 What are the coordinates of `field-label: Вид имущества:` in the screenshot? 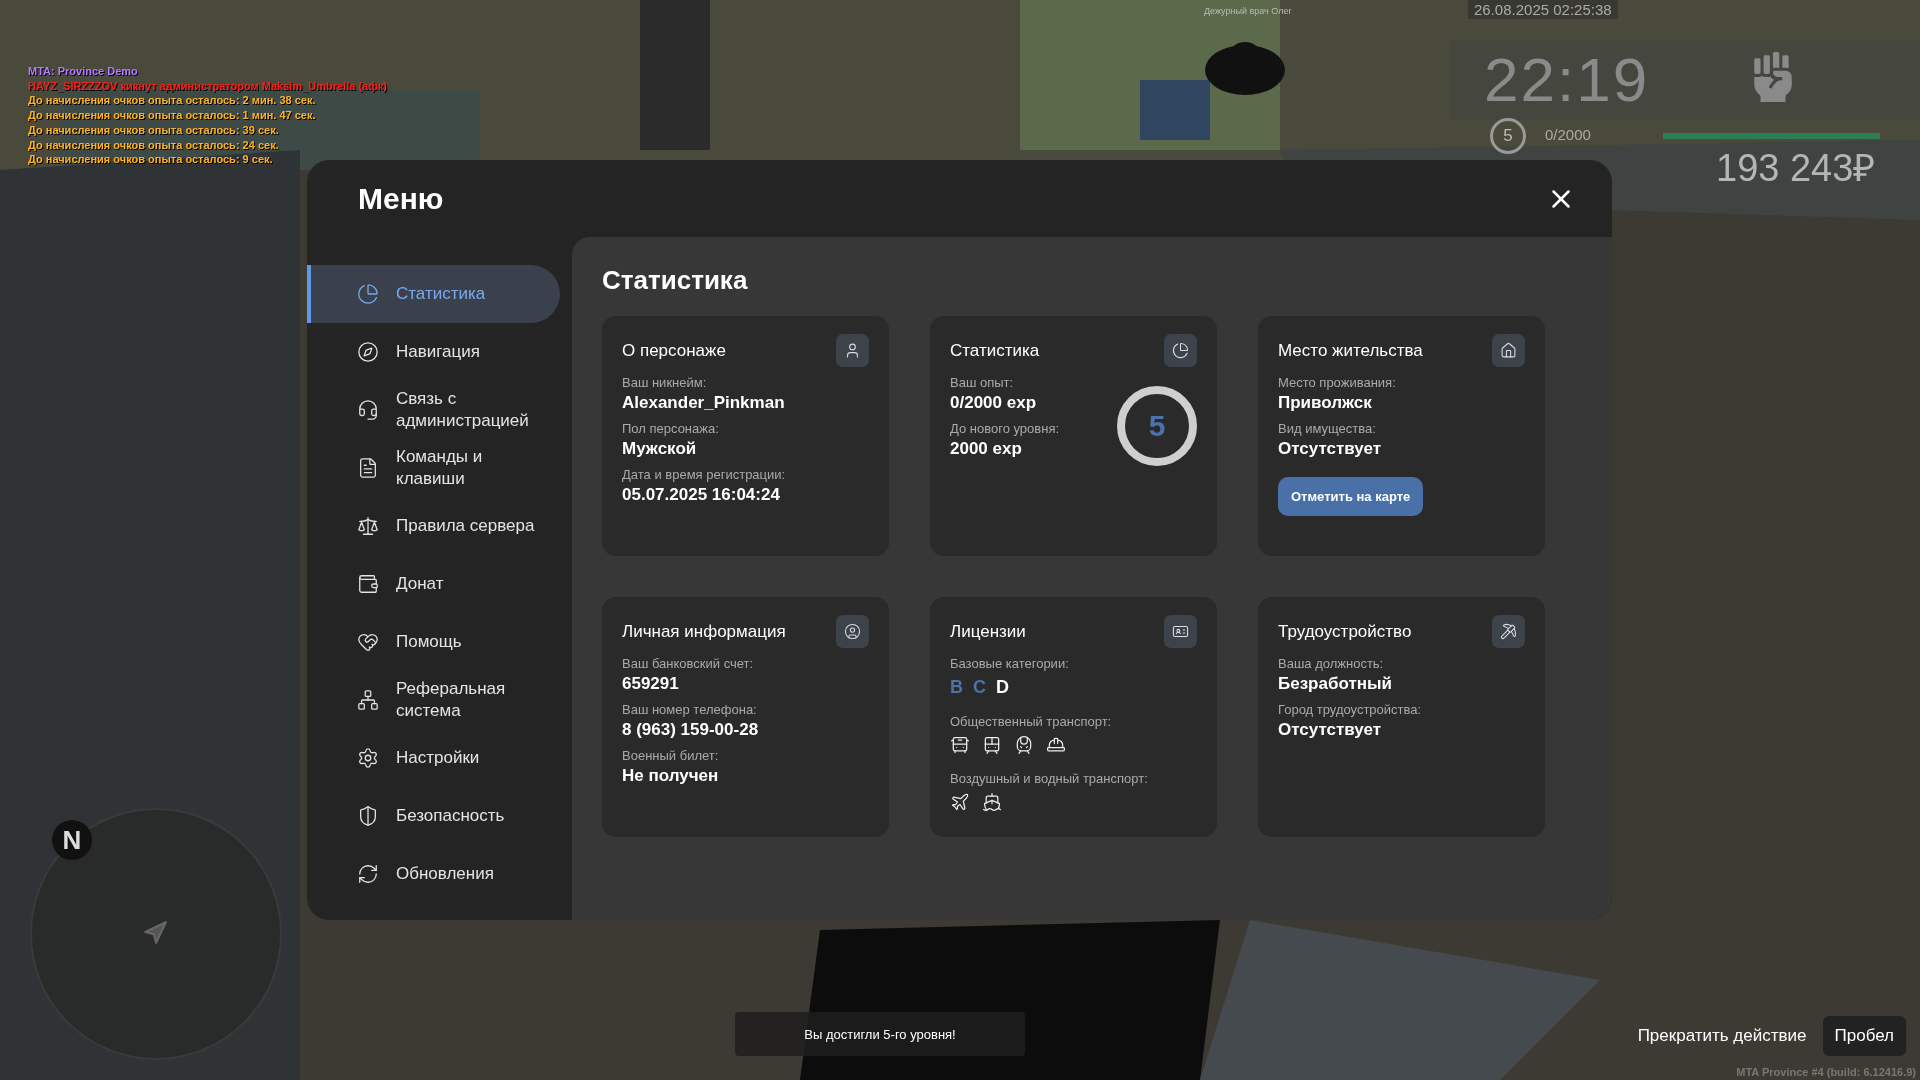 It's located at (1327, 428).